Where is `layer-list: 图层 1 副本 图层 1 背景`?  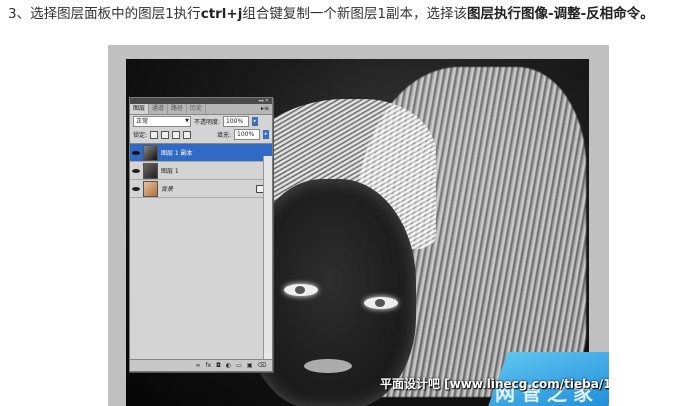 layer-list: 图层 1 副本 图层 1 背景 is located at coordinates (201, 170).